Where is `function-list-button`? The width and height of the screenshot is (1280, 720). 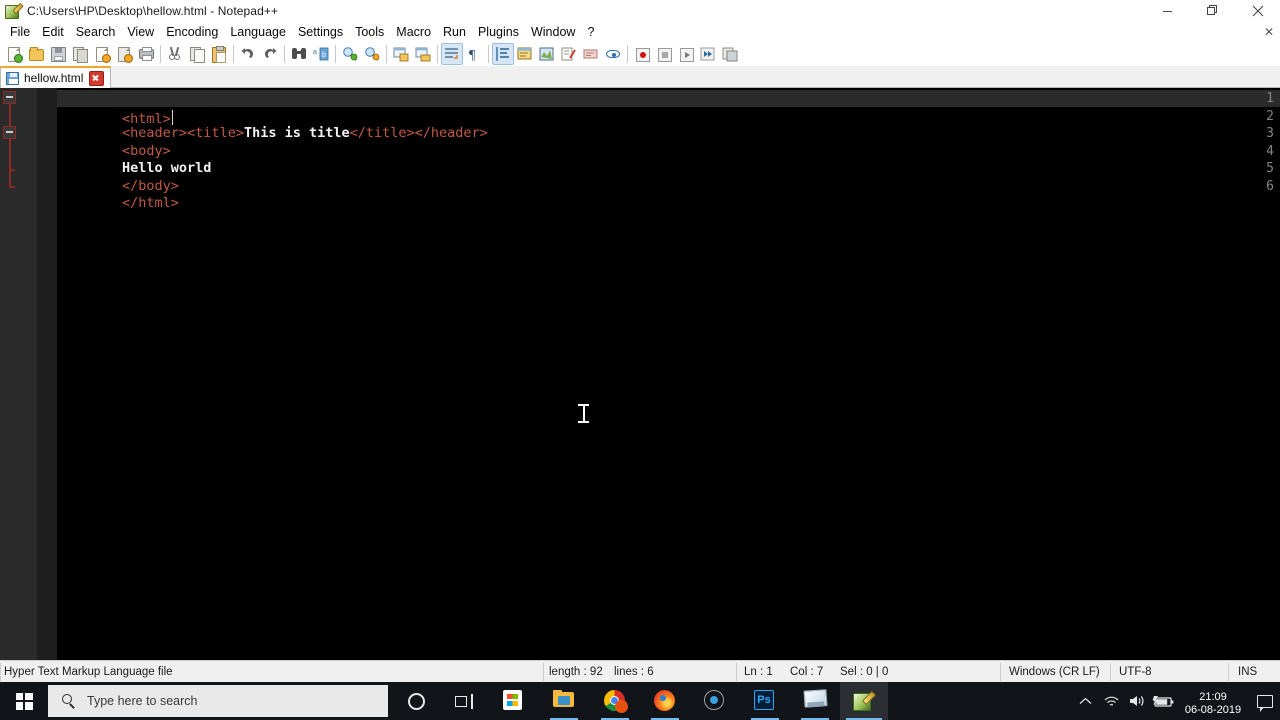
function-list-button is located at coordinates (569, 54).